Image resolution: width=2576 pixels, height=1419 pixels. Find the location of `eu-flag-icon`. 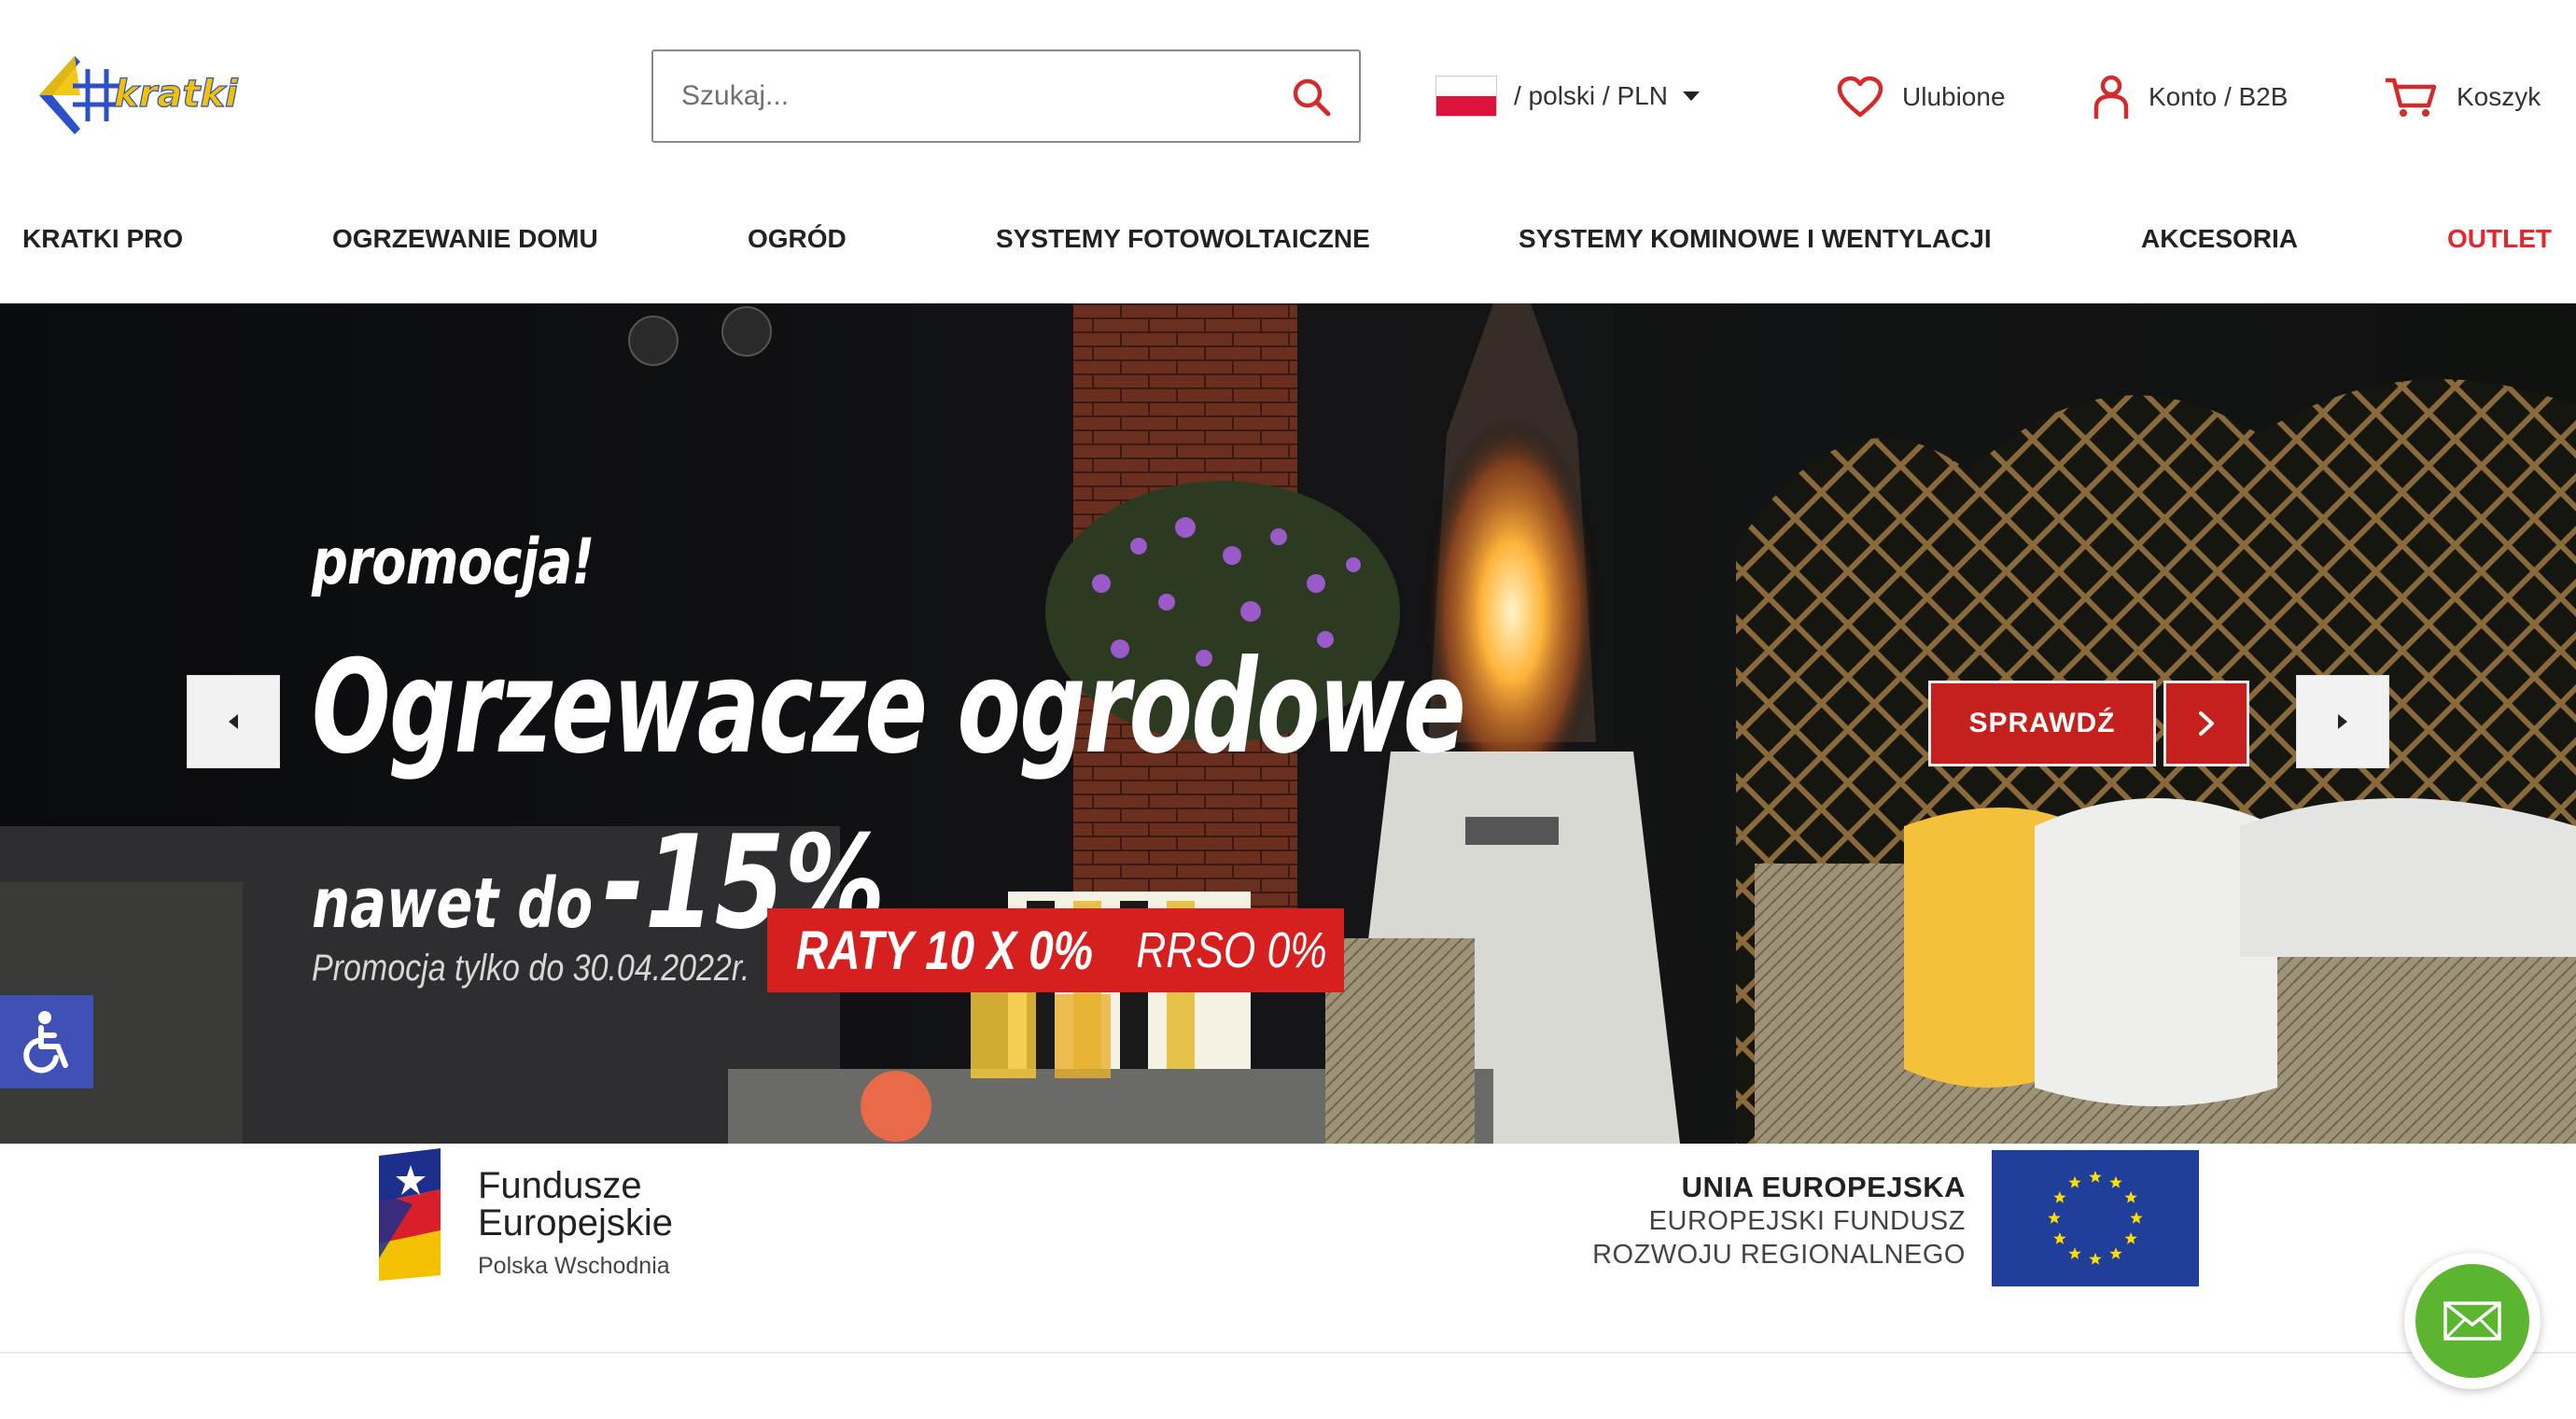

eu-flag-icon is located at coordinates (2095, 1218).